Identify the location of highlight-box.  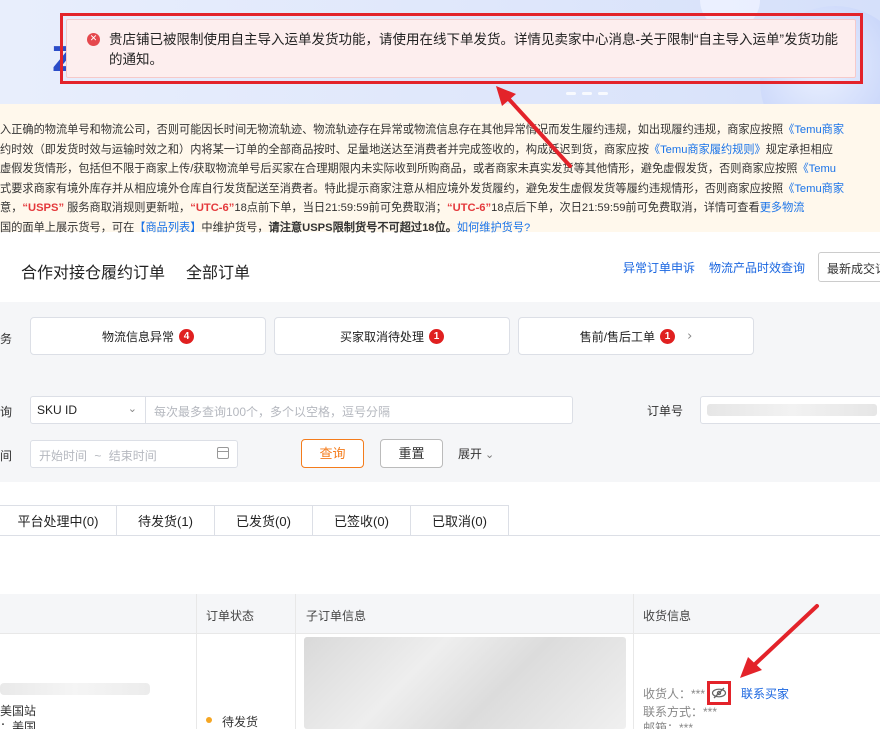
(461, 48).